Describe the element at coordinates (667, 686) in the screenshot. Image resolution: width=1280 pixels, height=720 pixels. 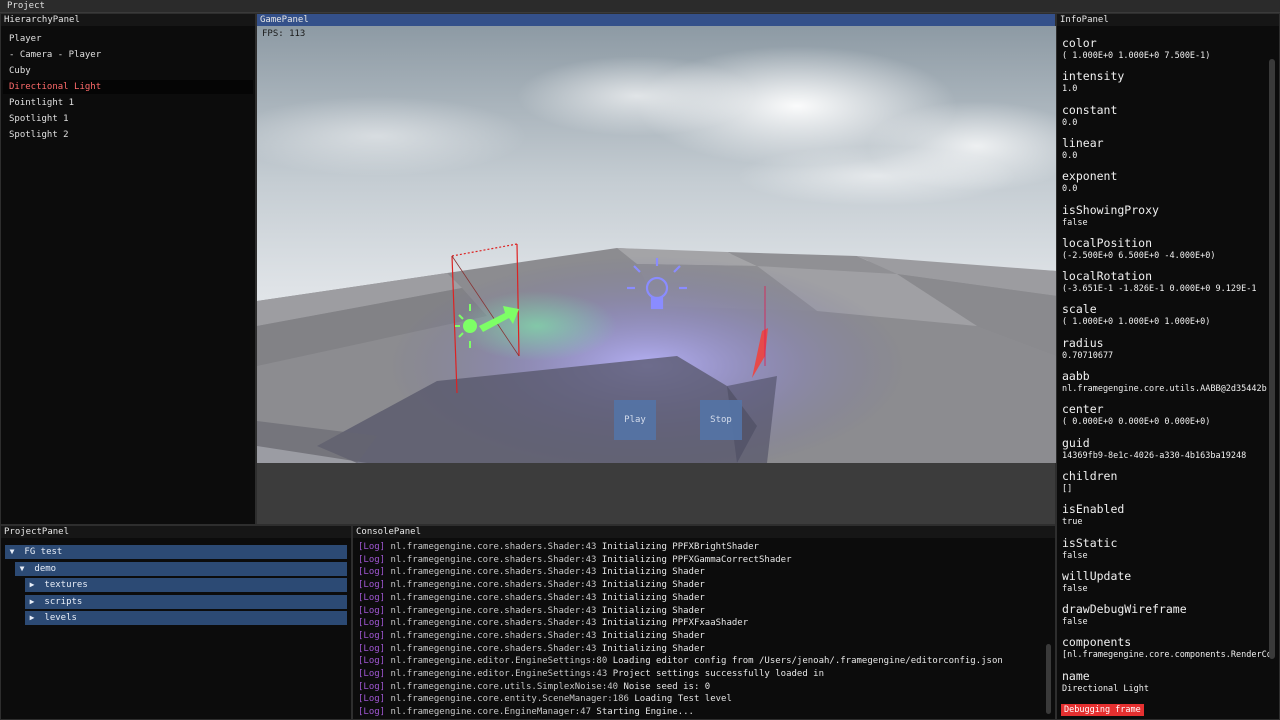
I see `log-message: Noise seed is: 0` at that location.